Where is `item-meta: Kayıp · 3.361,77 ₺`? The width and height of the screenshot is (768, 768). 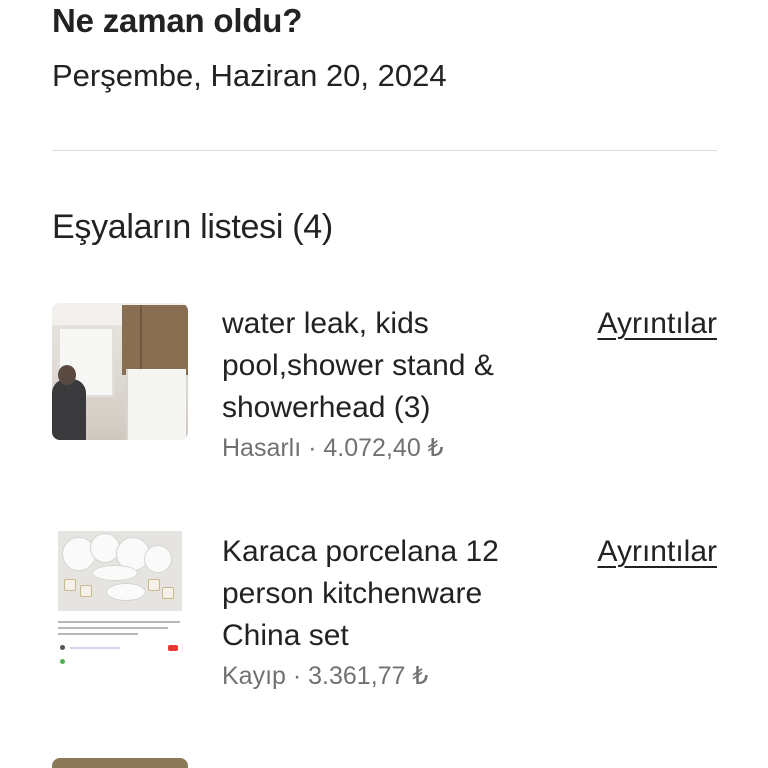 item-meta: Kayıp · 3.361,77 ₺ is located at coordinates (325, 676).